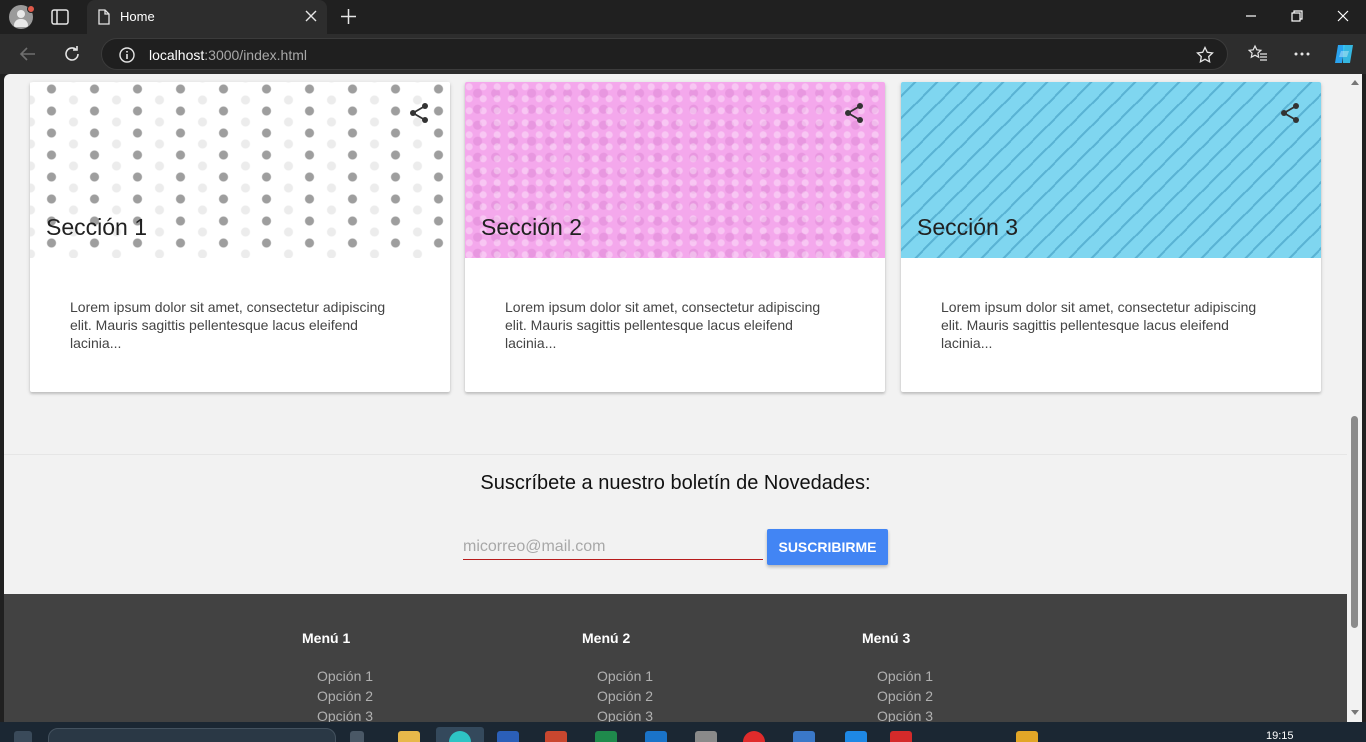 Image resolution: width=1366 pixels, height=742 pixels. I want to click on favorite-star-icon, so click(1205, 55).